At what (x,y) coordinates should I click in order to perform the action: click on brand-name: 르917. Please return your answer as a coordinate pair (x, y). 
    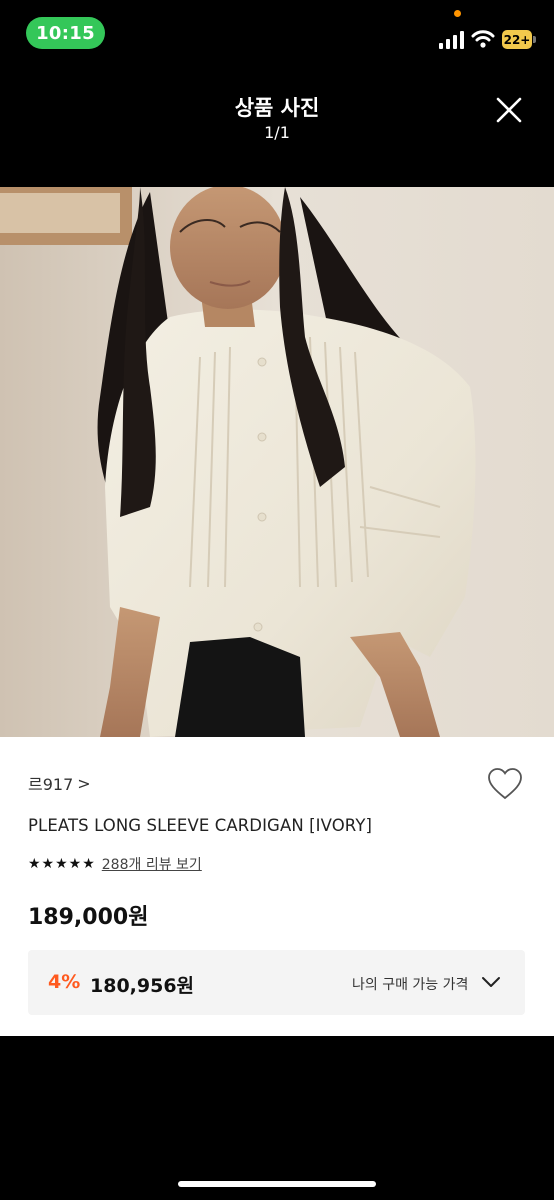
    Looking at the image, I should click on (51, 784).